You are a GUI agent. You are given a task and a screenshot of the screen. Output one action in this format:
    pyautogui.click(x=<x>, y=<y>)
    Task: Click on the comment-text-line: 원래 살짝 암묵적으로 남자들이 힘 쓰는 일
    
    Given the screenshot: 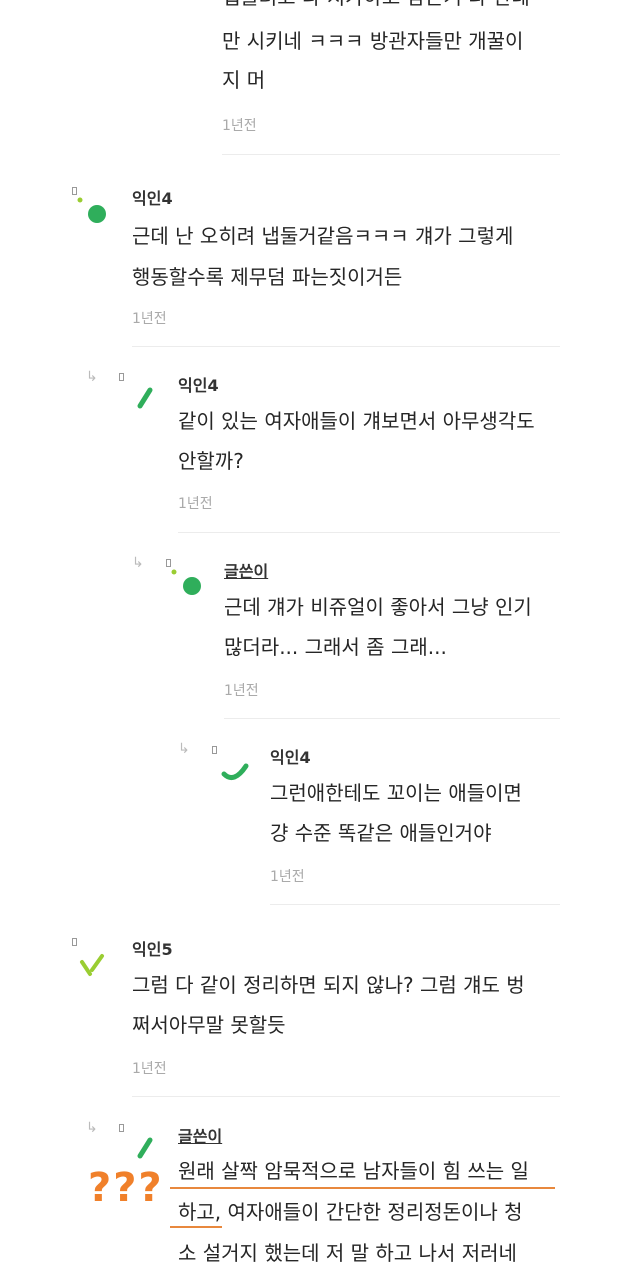 What is the action you would take?
    pyautogui.click(x=353, y=1171)
    